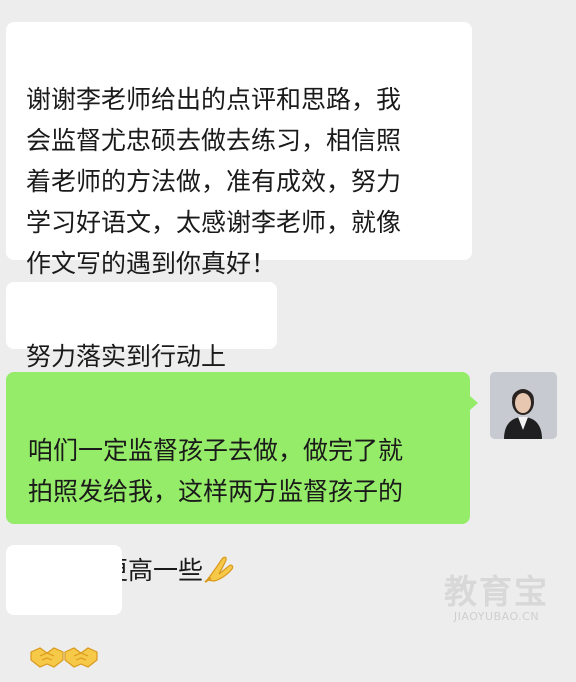 The width and height of the screenshot is (576, 682). Describe the element at coordinates (496, 591) in the screenshot. I see `watermark-logo-text: 教育宝` at that location.